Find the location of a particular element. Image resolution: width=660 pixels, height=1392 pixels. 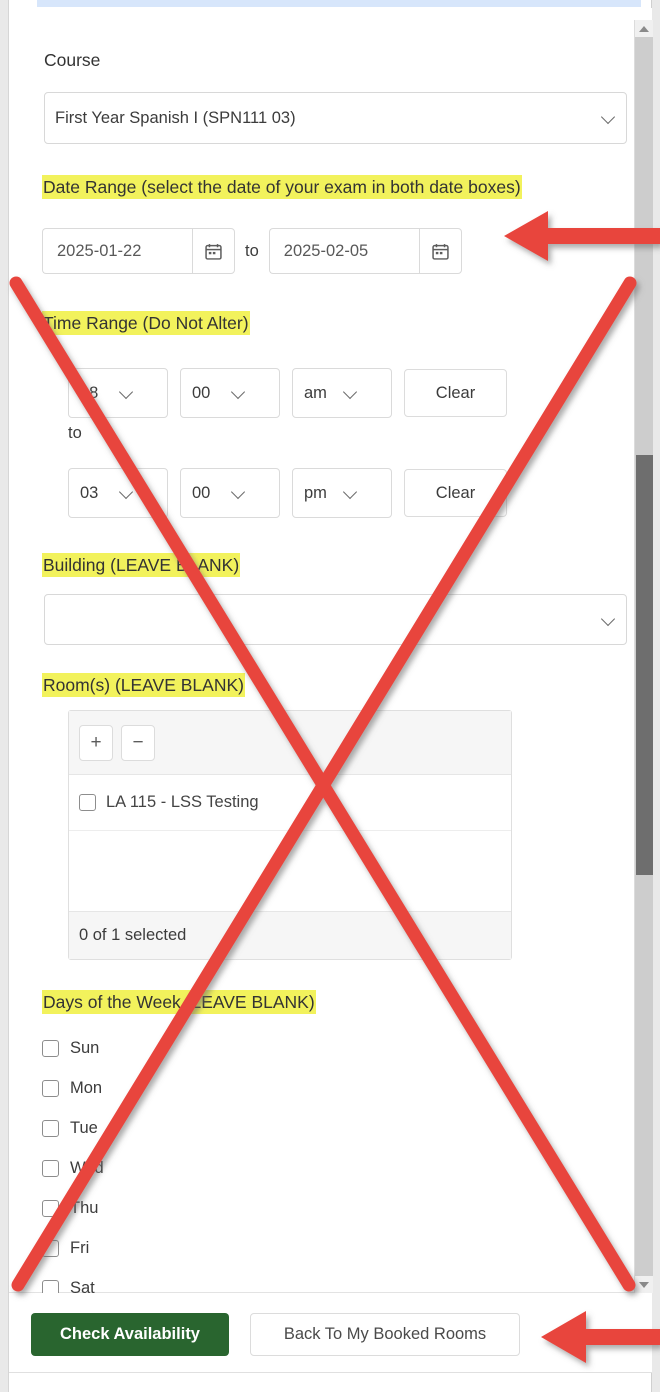

scroll-up-button is located at coordinates (644, 28).